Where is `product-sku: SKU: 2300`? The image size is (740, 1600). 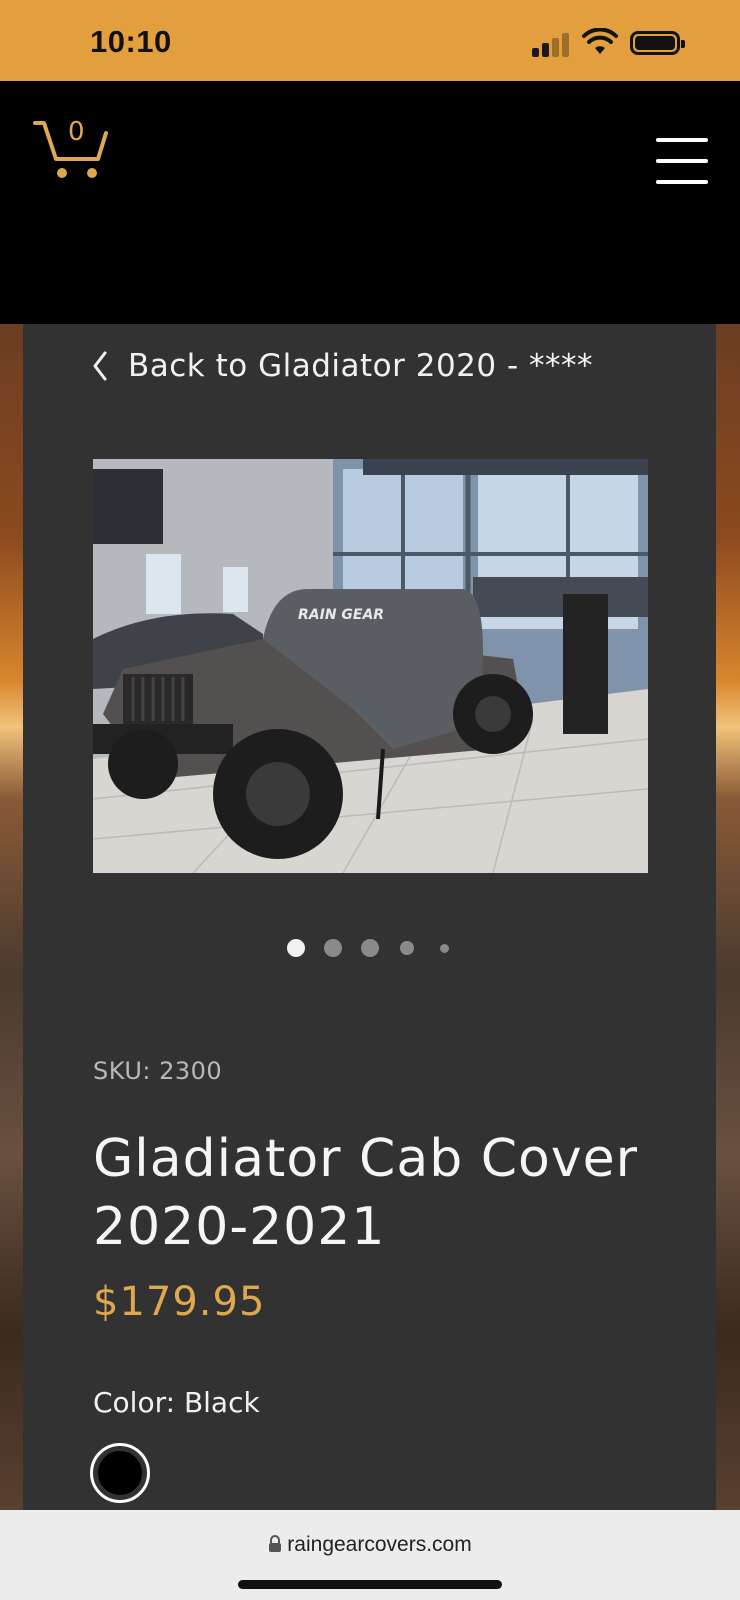 product-sku: SKU: 2300 is located at coordinates (158, 1071).